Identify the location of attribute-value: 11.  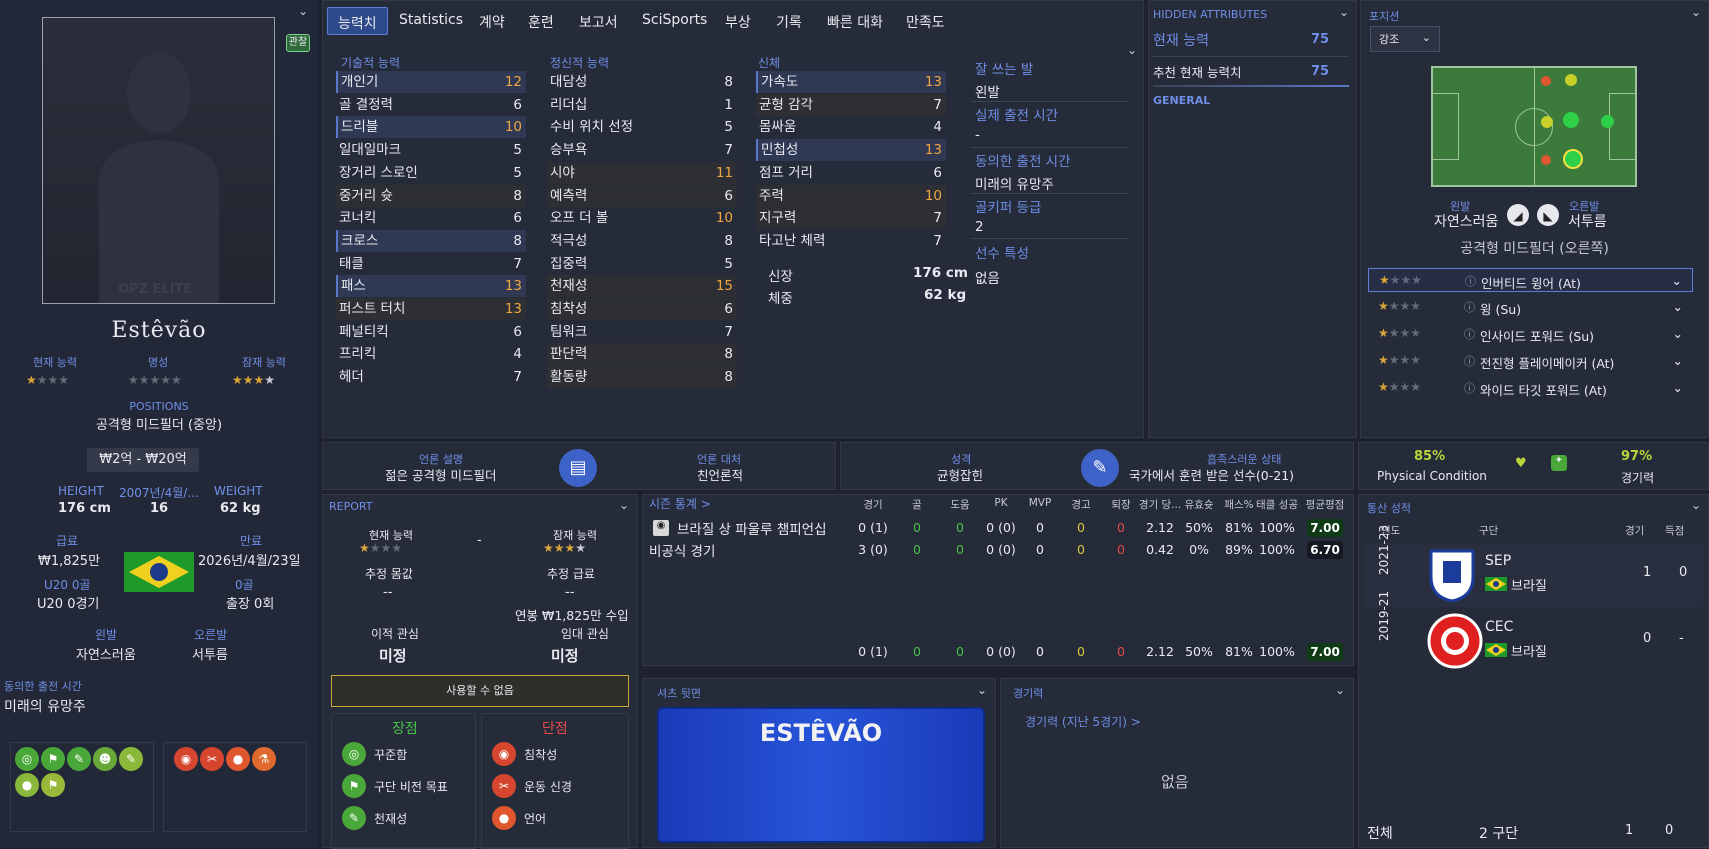
(724, 172).